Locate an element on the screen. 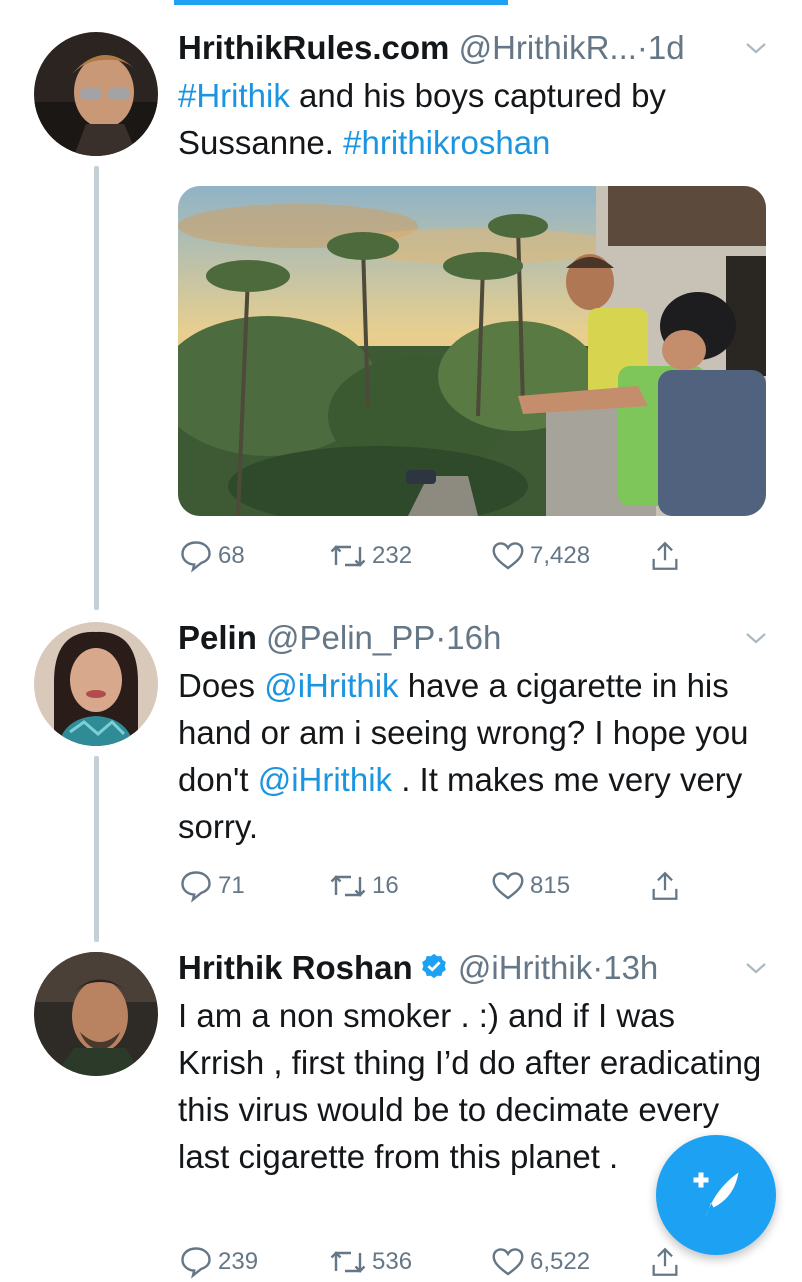 The height and width of the screenshot is (1282, 802). like-button: 7,428 is located at coordinates (540, 556).